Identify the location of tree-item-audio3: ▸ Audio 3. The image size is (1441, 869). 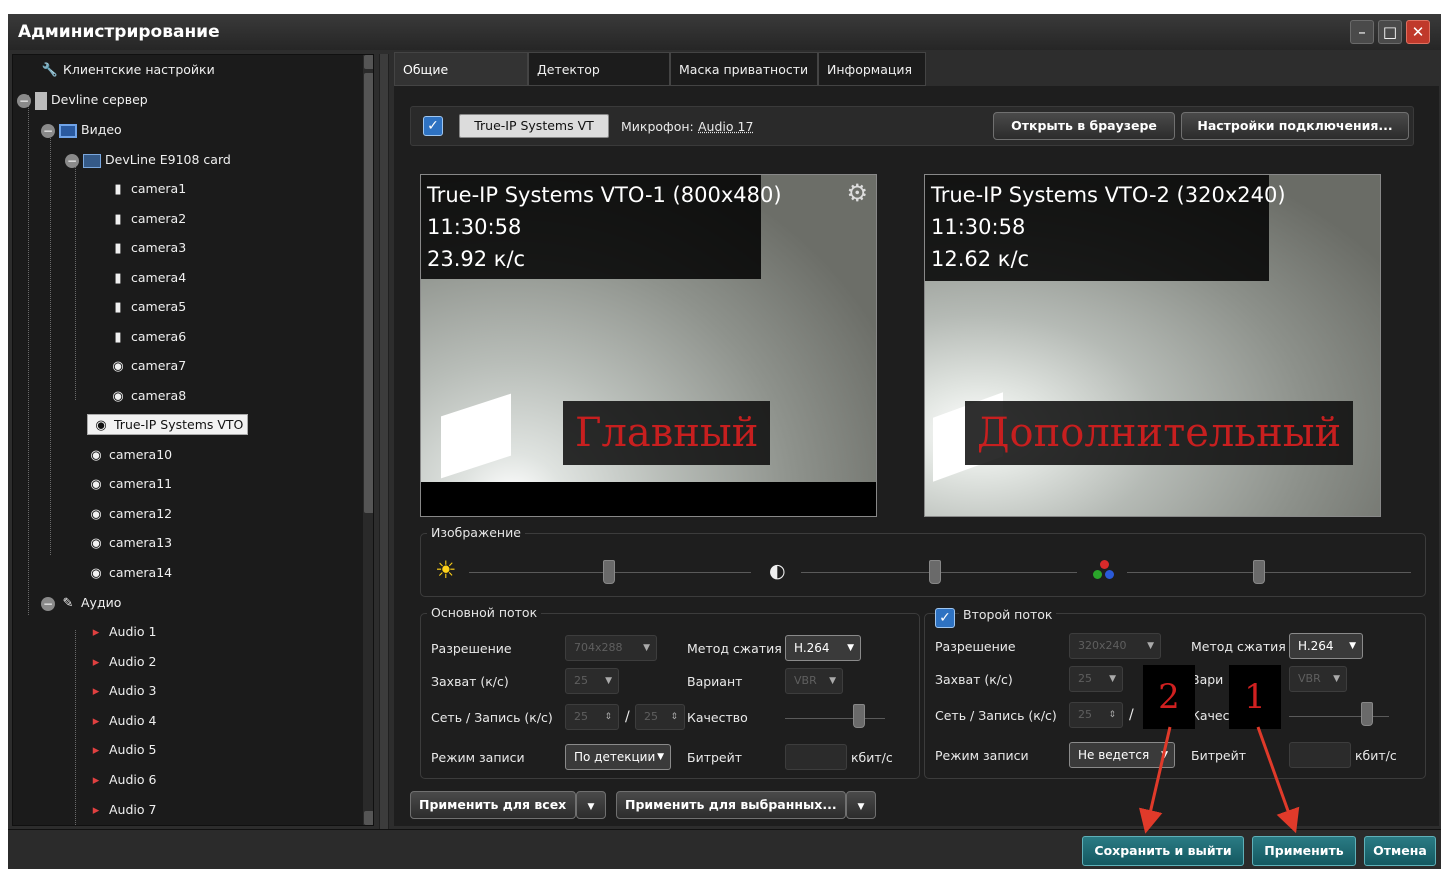
(122, 691).